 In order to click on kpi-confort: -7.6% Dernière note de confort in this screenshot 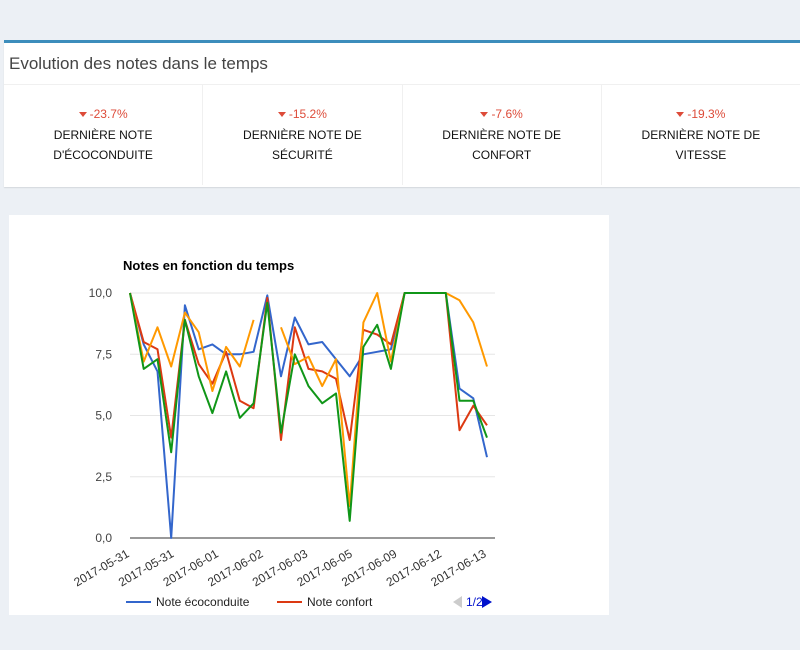, I will do `click(502, 135)`.